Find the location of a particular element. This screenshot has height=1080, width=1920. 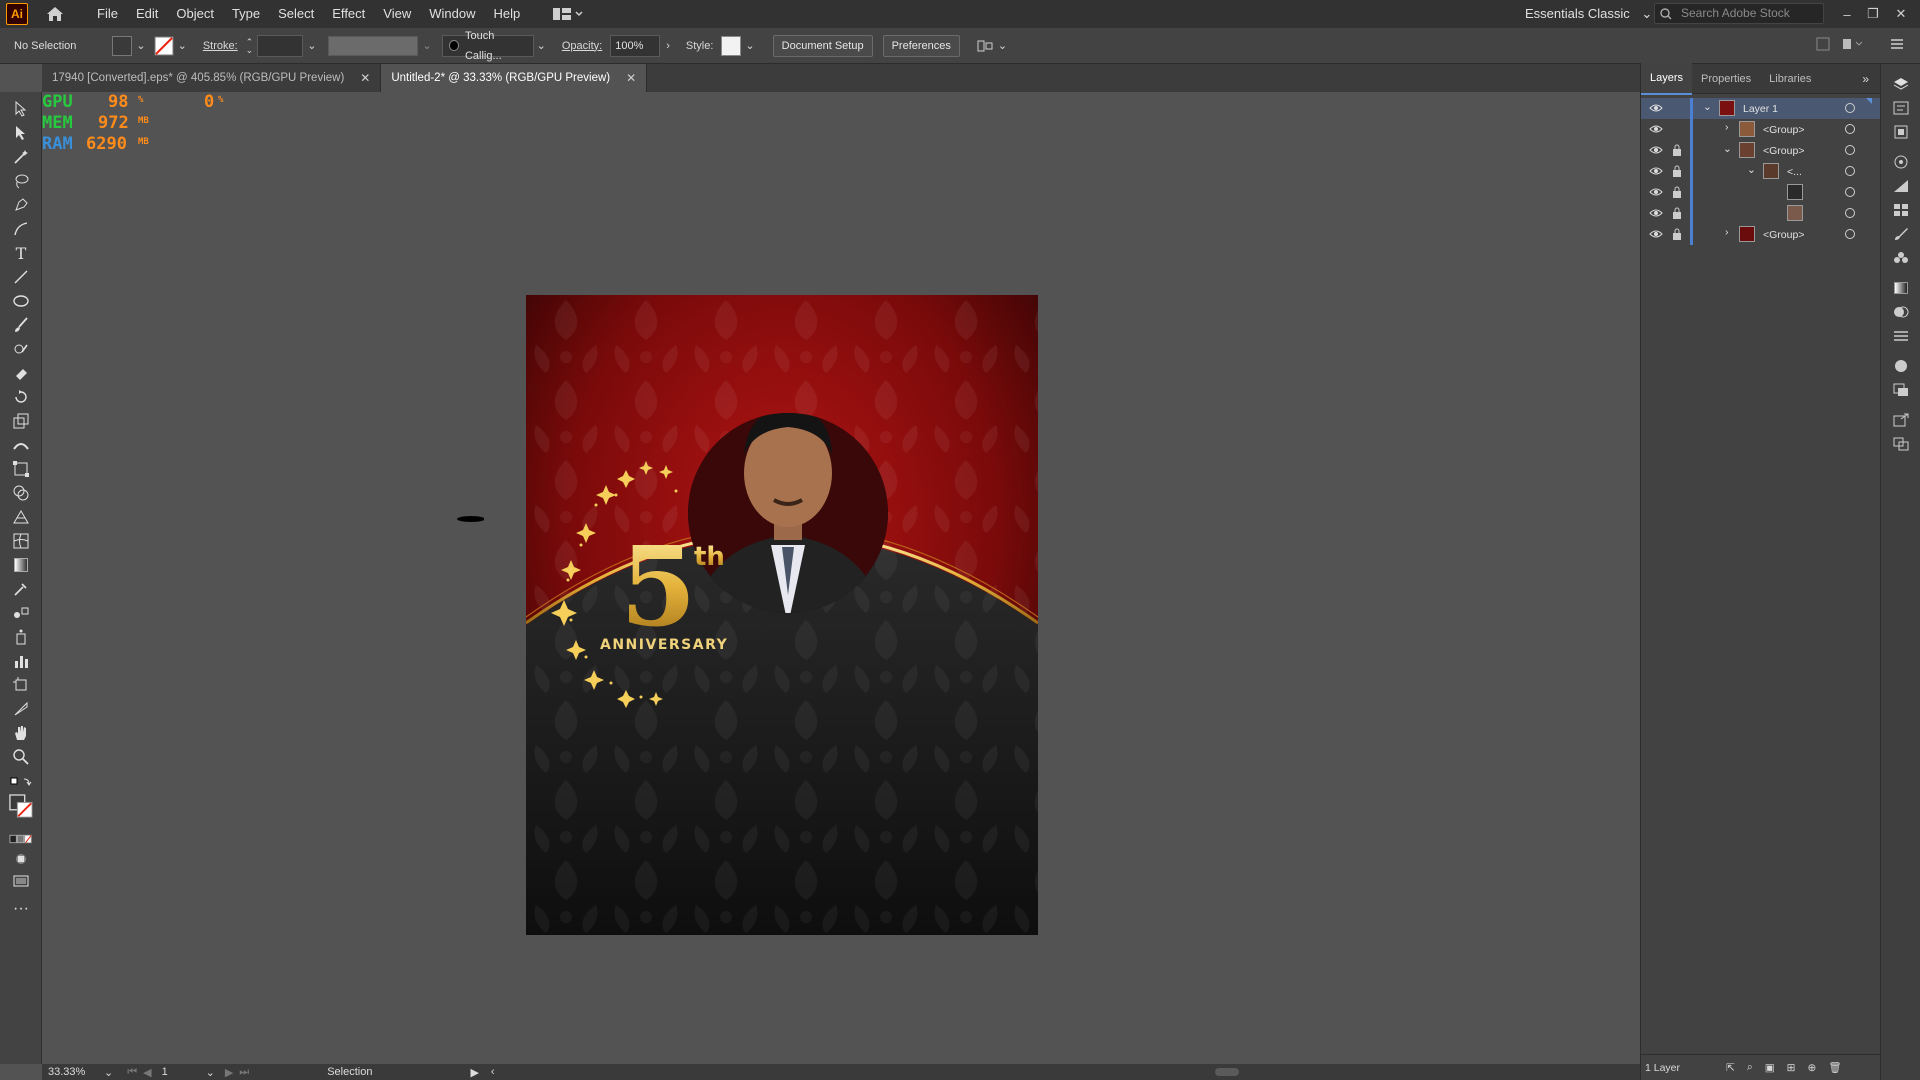

zoom-tool-icon is located at coordinates (21, 757).